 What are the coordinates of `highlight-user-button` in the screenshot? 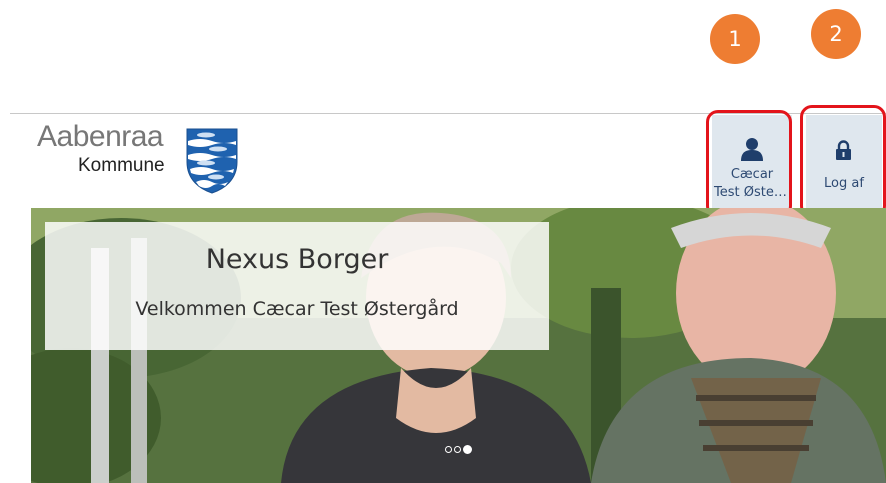 It's located at (749, 164).